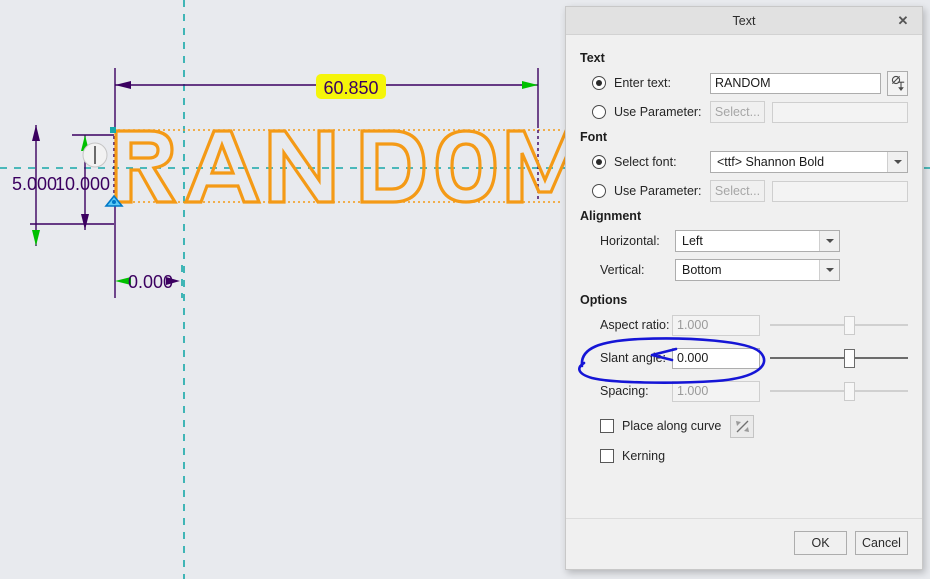 Image resolution: width=930 pixels, height=579 pixels. I want to click on vertical-alignment-dropdown: Bottom, so click(757, 270).